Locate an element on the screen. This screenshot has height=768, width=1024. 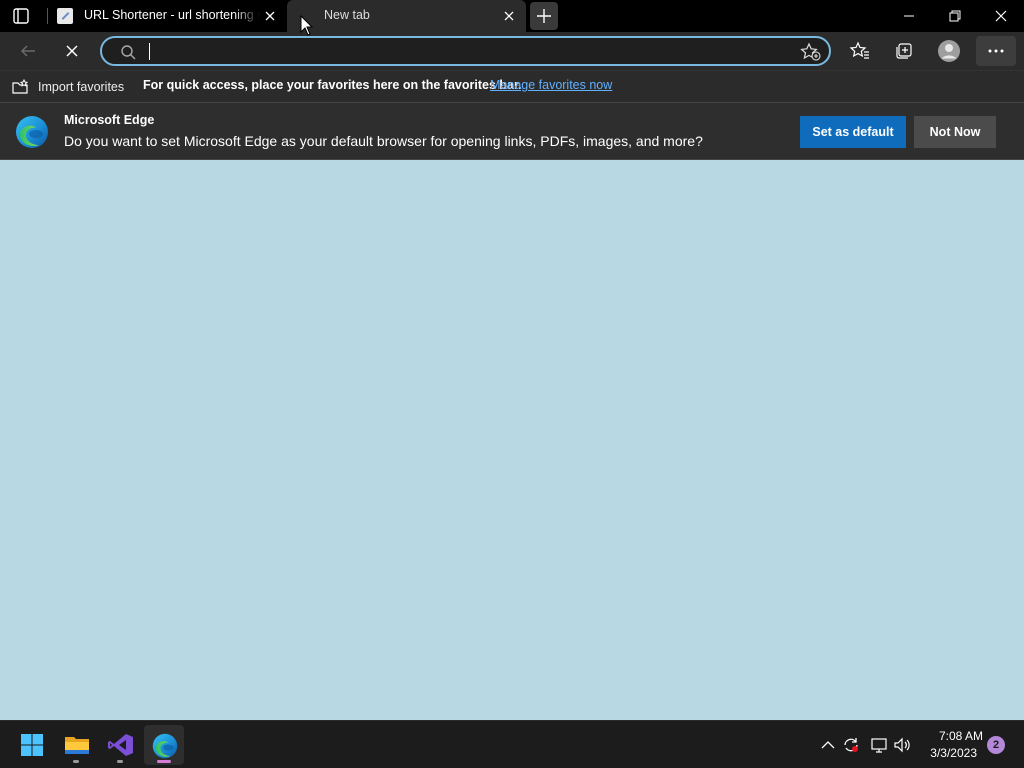
file-explorer-icon is located at coordinates (77, 745).